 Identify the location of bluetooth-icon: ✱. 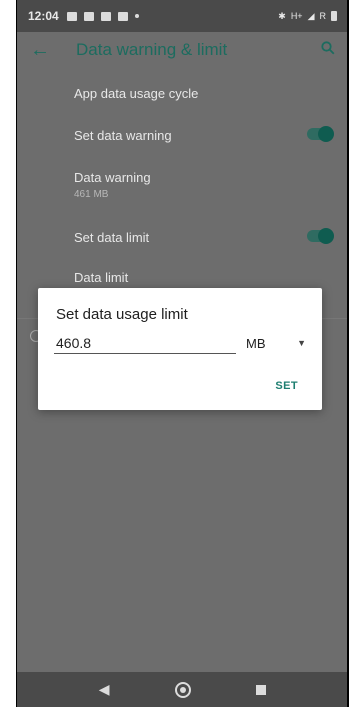
(282, 15).